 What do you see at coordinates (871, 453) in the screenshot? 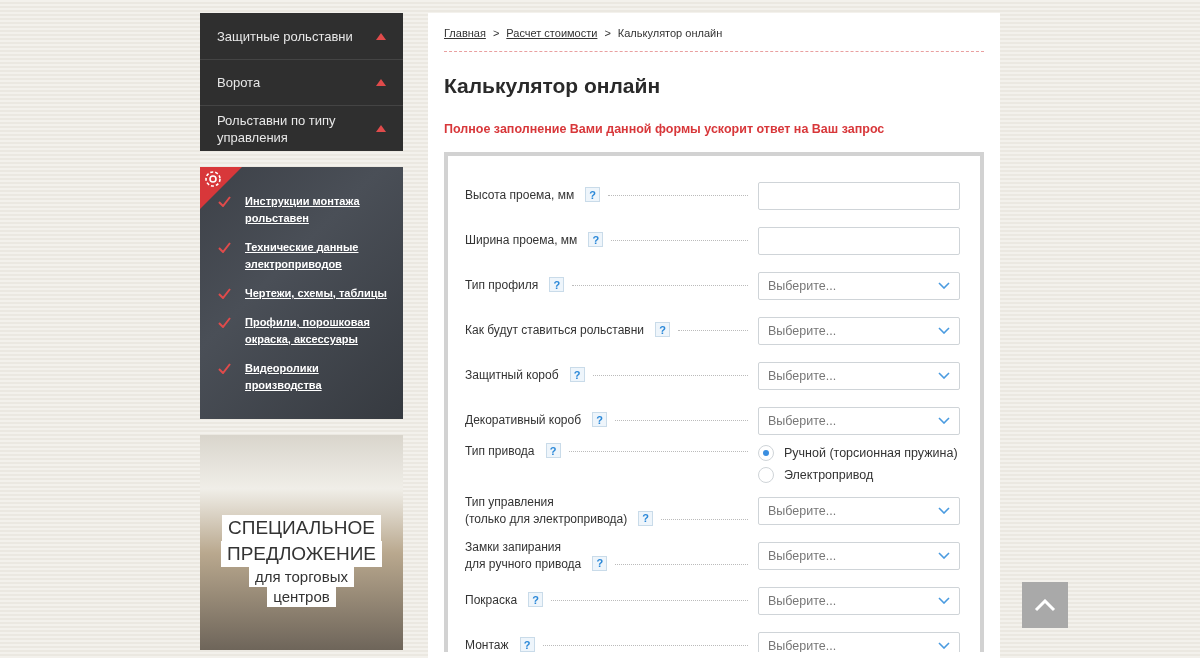
I see `radio-label: Ручной (торсионная пружина)` at bounding box center [871, 453].